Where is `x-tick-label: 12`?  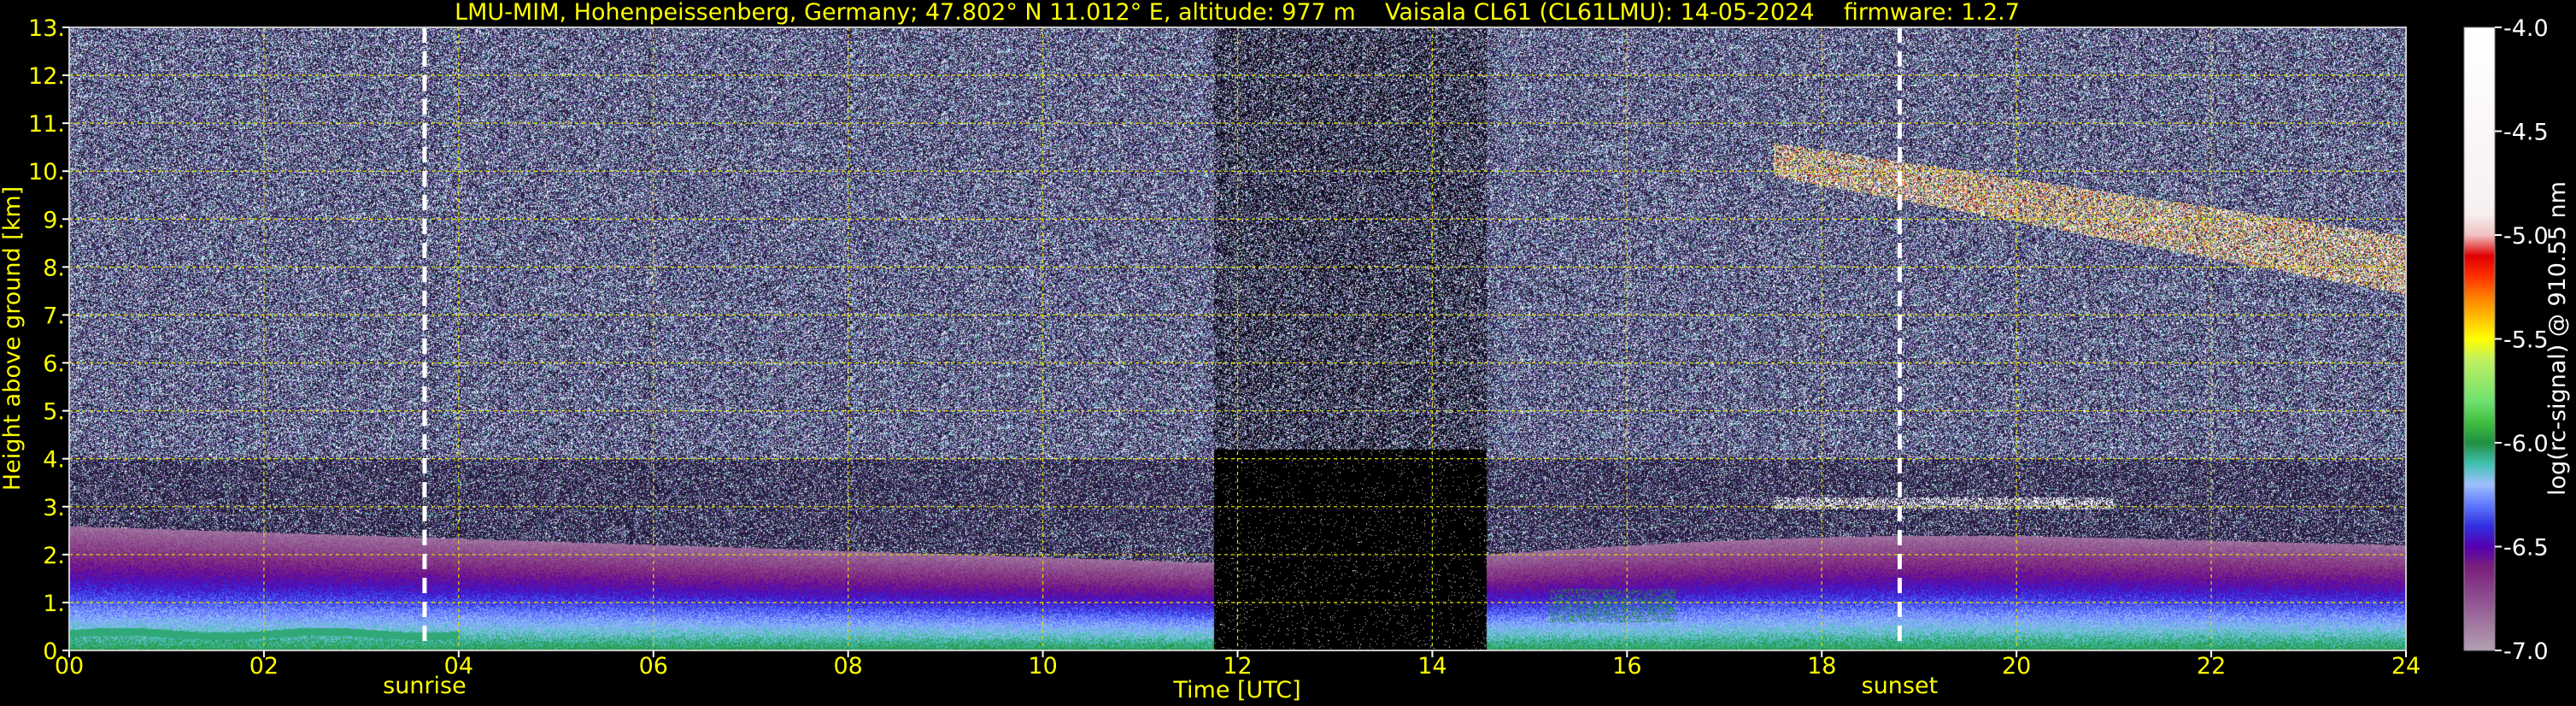 x-tick-label: 12 is located at coordinates (1237, 666).